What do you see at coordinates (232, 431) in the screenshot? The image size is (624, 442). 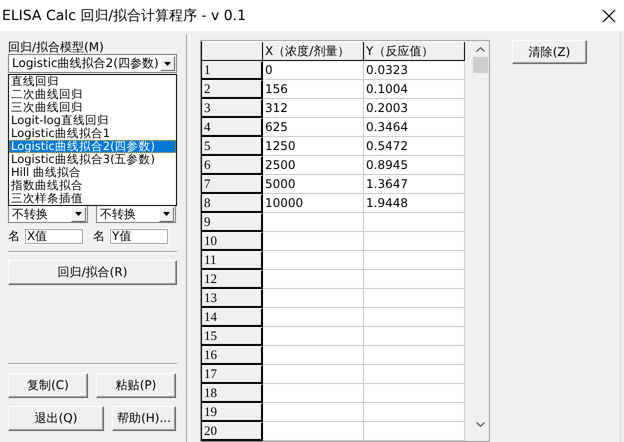 I see `row-header: 20` at bounding box center [232, 431].